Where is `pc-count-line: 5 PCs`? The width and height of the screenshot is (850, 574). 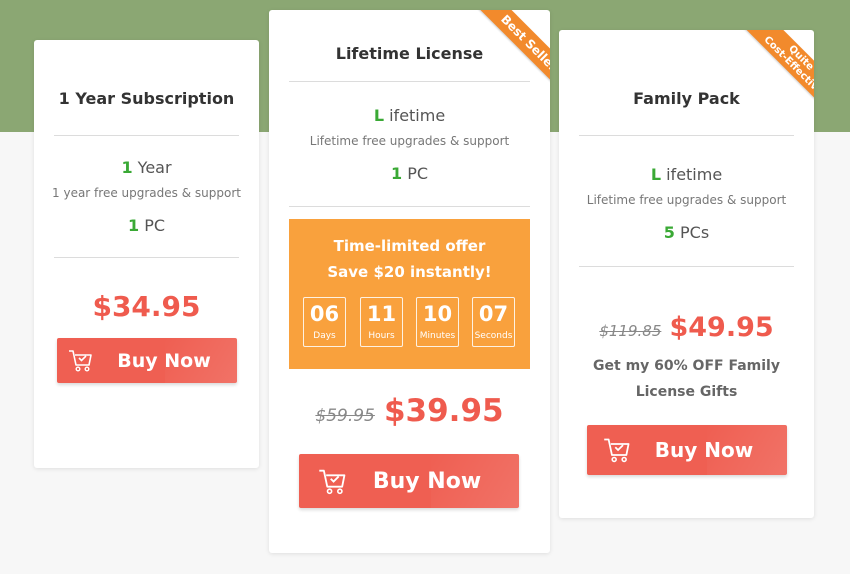 pc-count-line: 5 PCs is located at coordinates (686, 232).